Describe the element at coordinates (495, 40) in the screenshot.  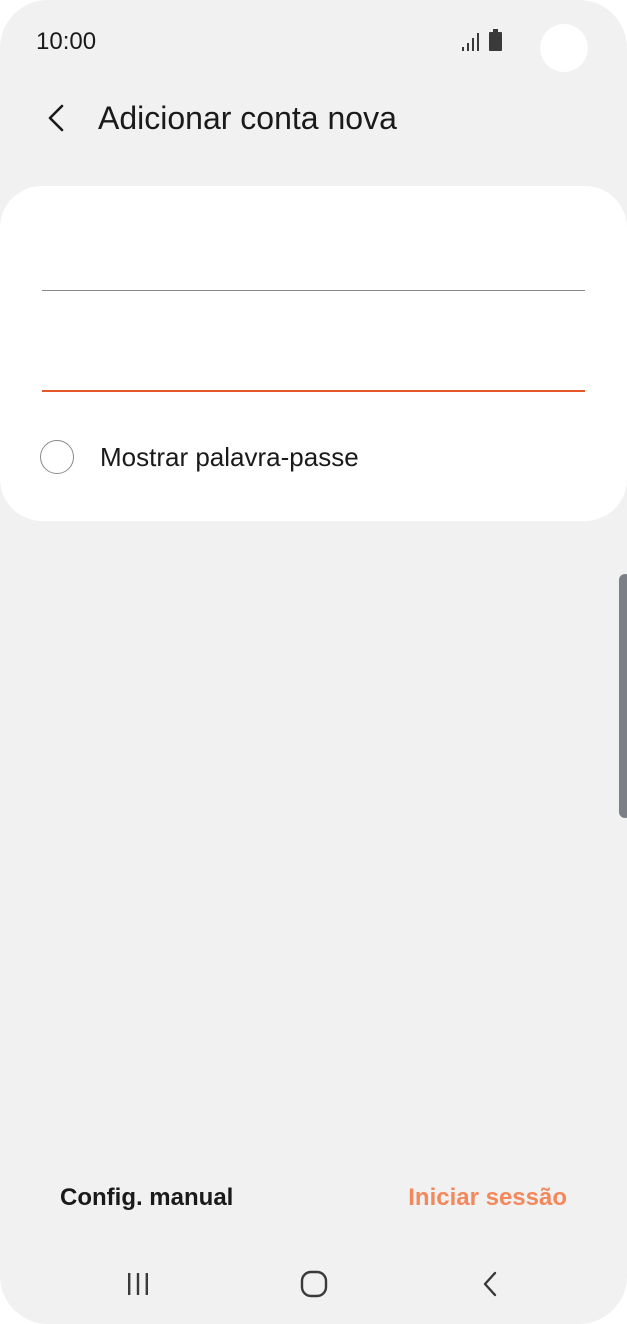
I see `battery-icon` at that location.